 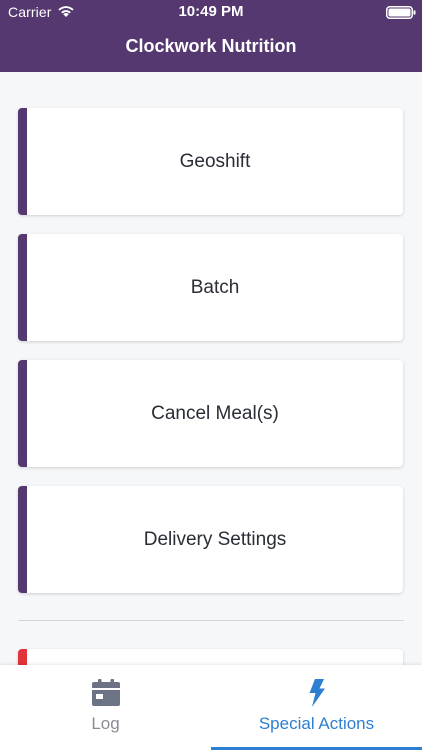 I want to click on status-time: 10:49 PM, so click(x=211, y=11).